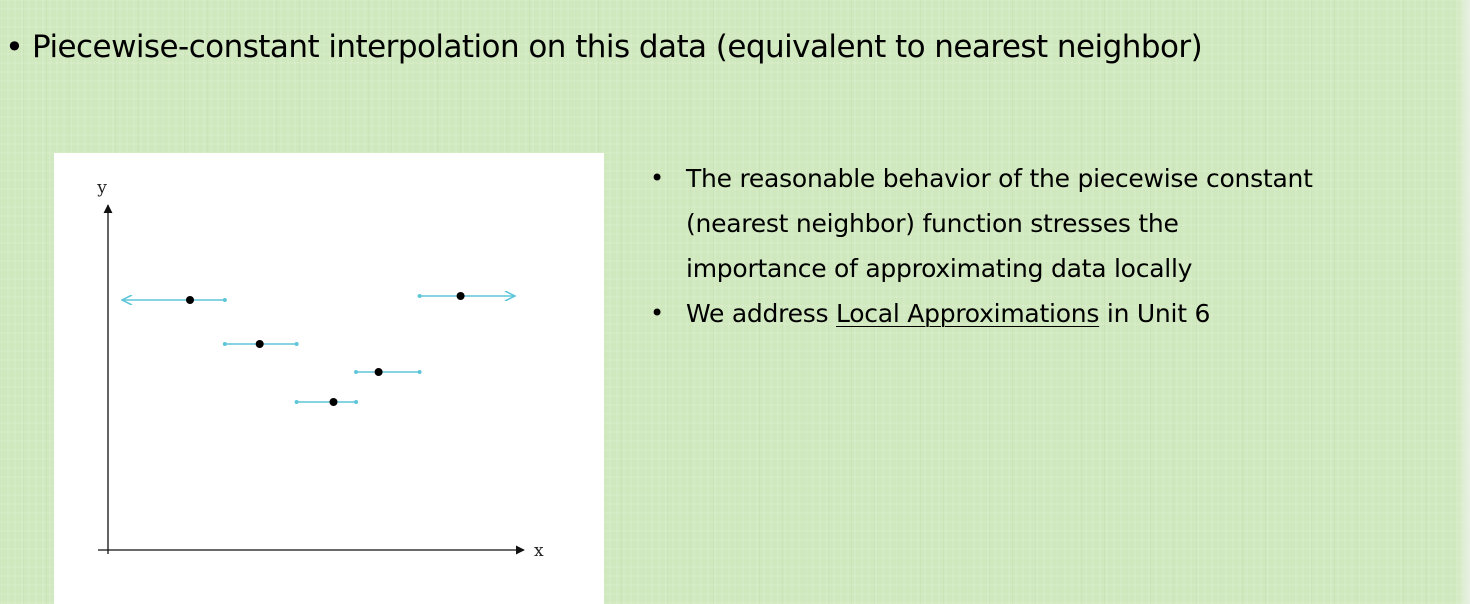 The height and width of the screenshot is (604, 1470). What do you see at coordinates (1155, 313) in the screenshot?
I see `bullet-text-after: in Unit 6` at bounding box center [1155, 313].